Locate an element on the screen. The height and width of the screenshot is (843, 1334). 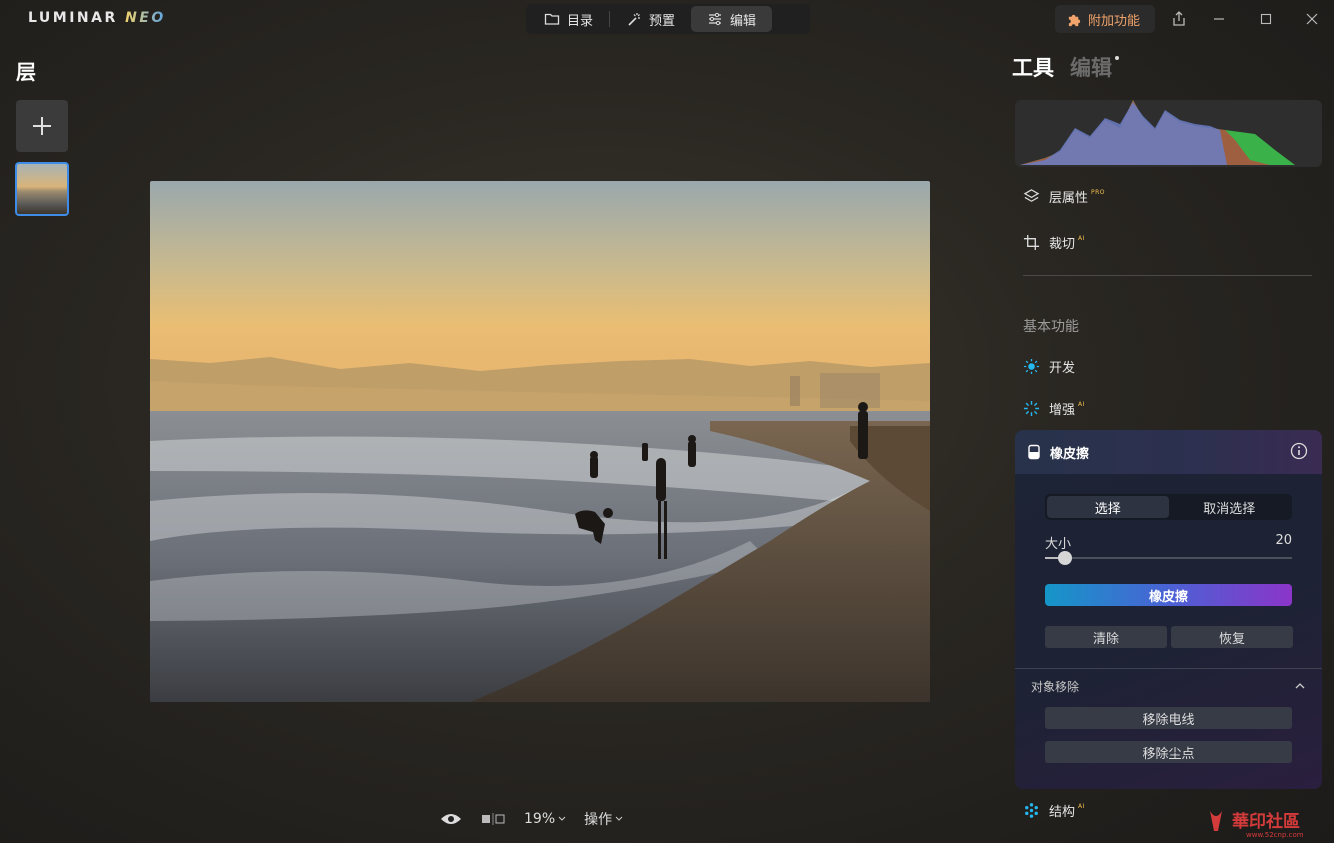
section-basic-title: 基本功能 is located at coordinates (1051, 327).